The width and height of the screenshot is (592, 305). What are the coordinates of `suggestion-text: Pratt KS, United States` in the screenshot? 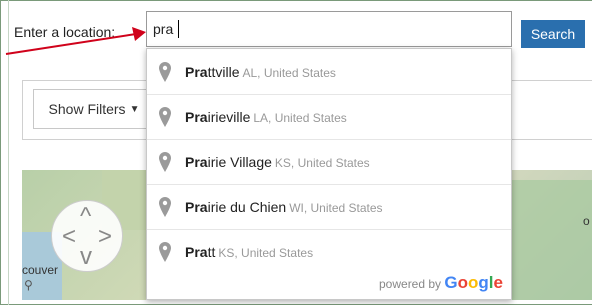 It's located at (249, 252).